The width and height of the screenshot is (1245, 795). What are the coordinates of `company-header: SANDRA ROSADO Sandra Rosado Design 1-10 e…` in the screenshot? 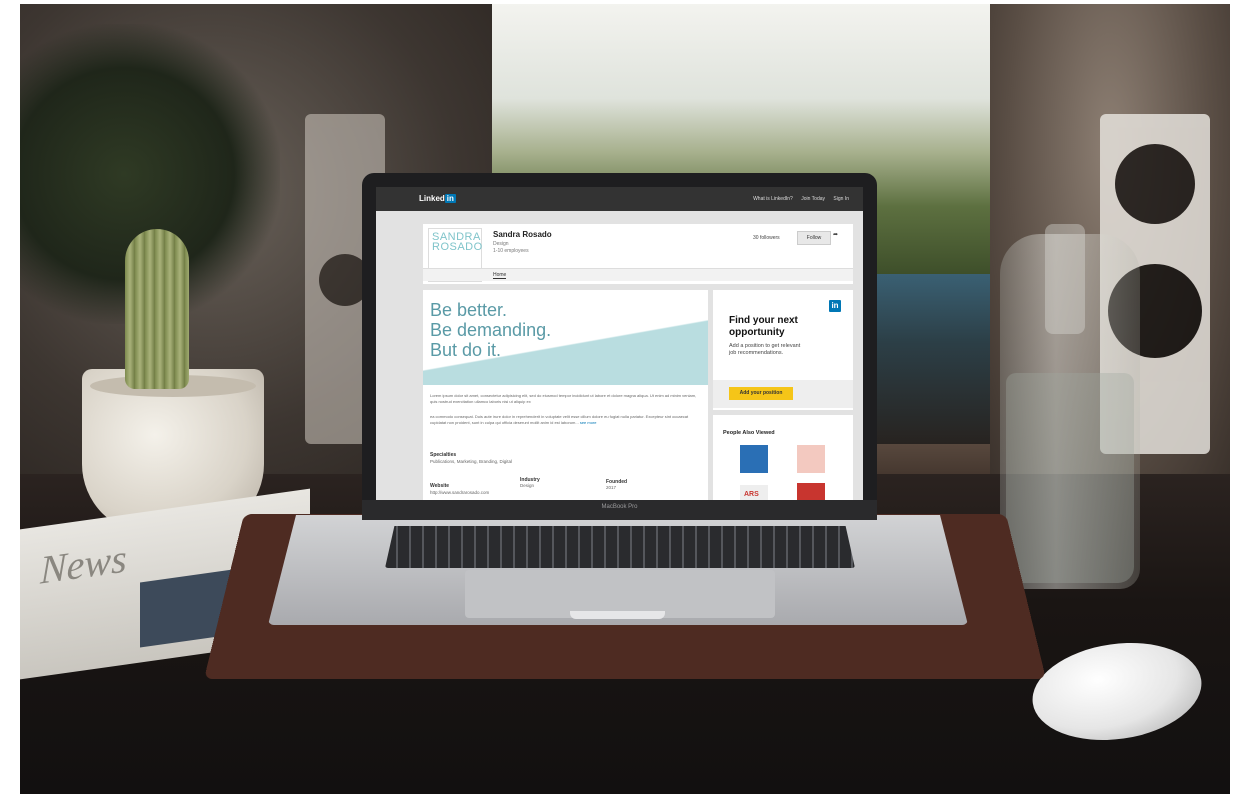 It's located at (638, 254).